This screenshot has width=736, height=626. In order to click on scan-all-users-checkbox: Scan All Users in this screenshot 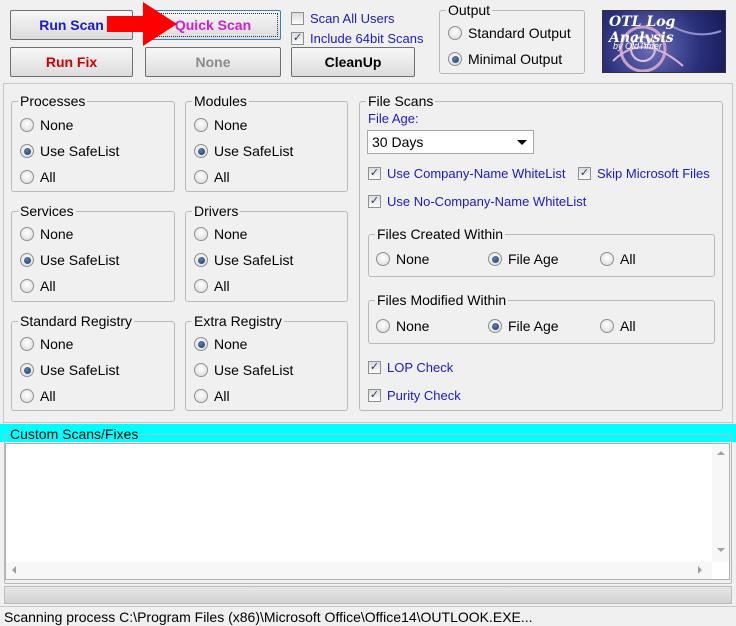, I will do `click(343, 18)`.